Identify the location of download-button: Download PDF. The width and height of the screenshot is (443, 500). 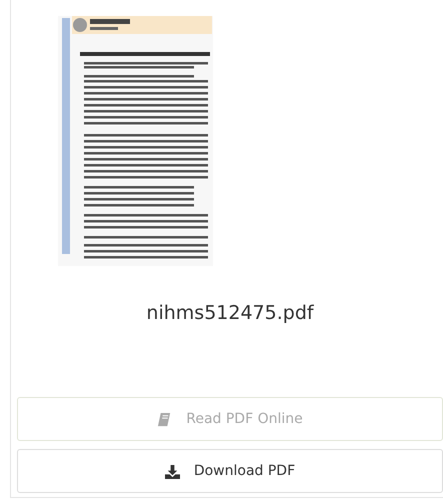
(230, 471).